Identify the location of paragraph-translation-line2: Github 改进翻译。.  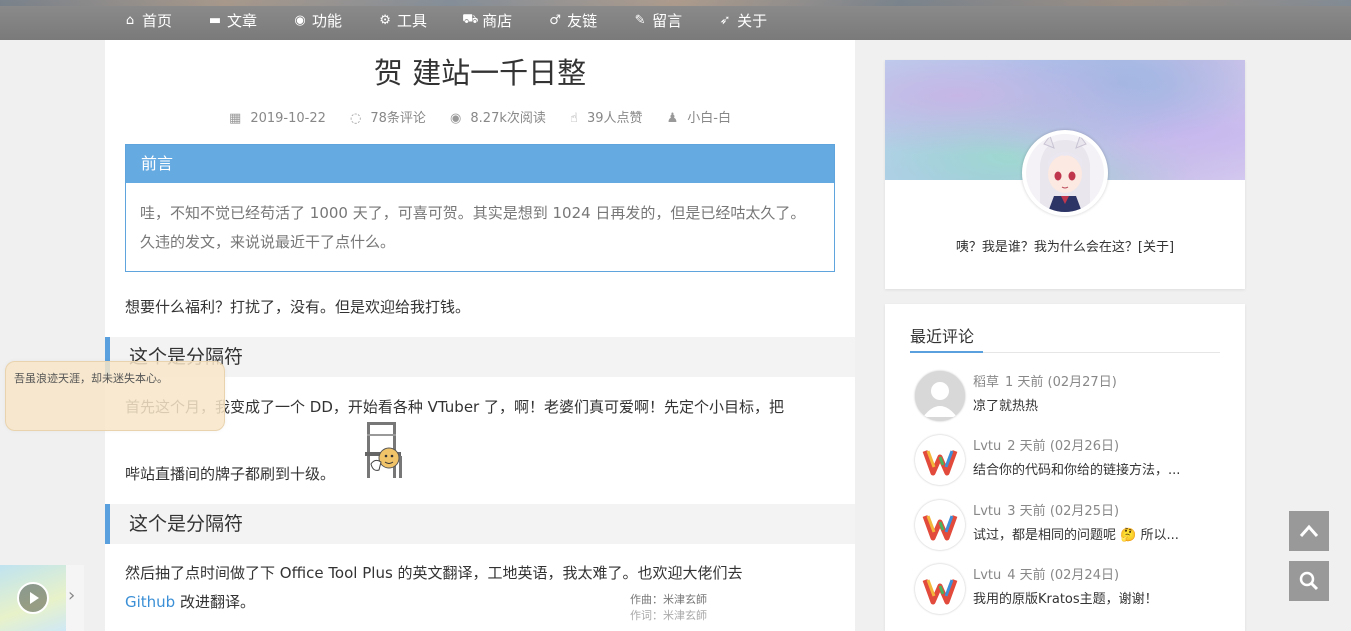
(480, 602).